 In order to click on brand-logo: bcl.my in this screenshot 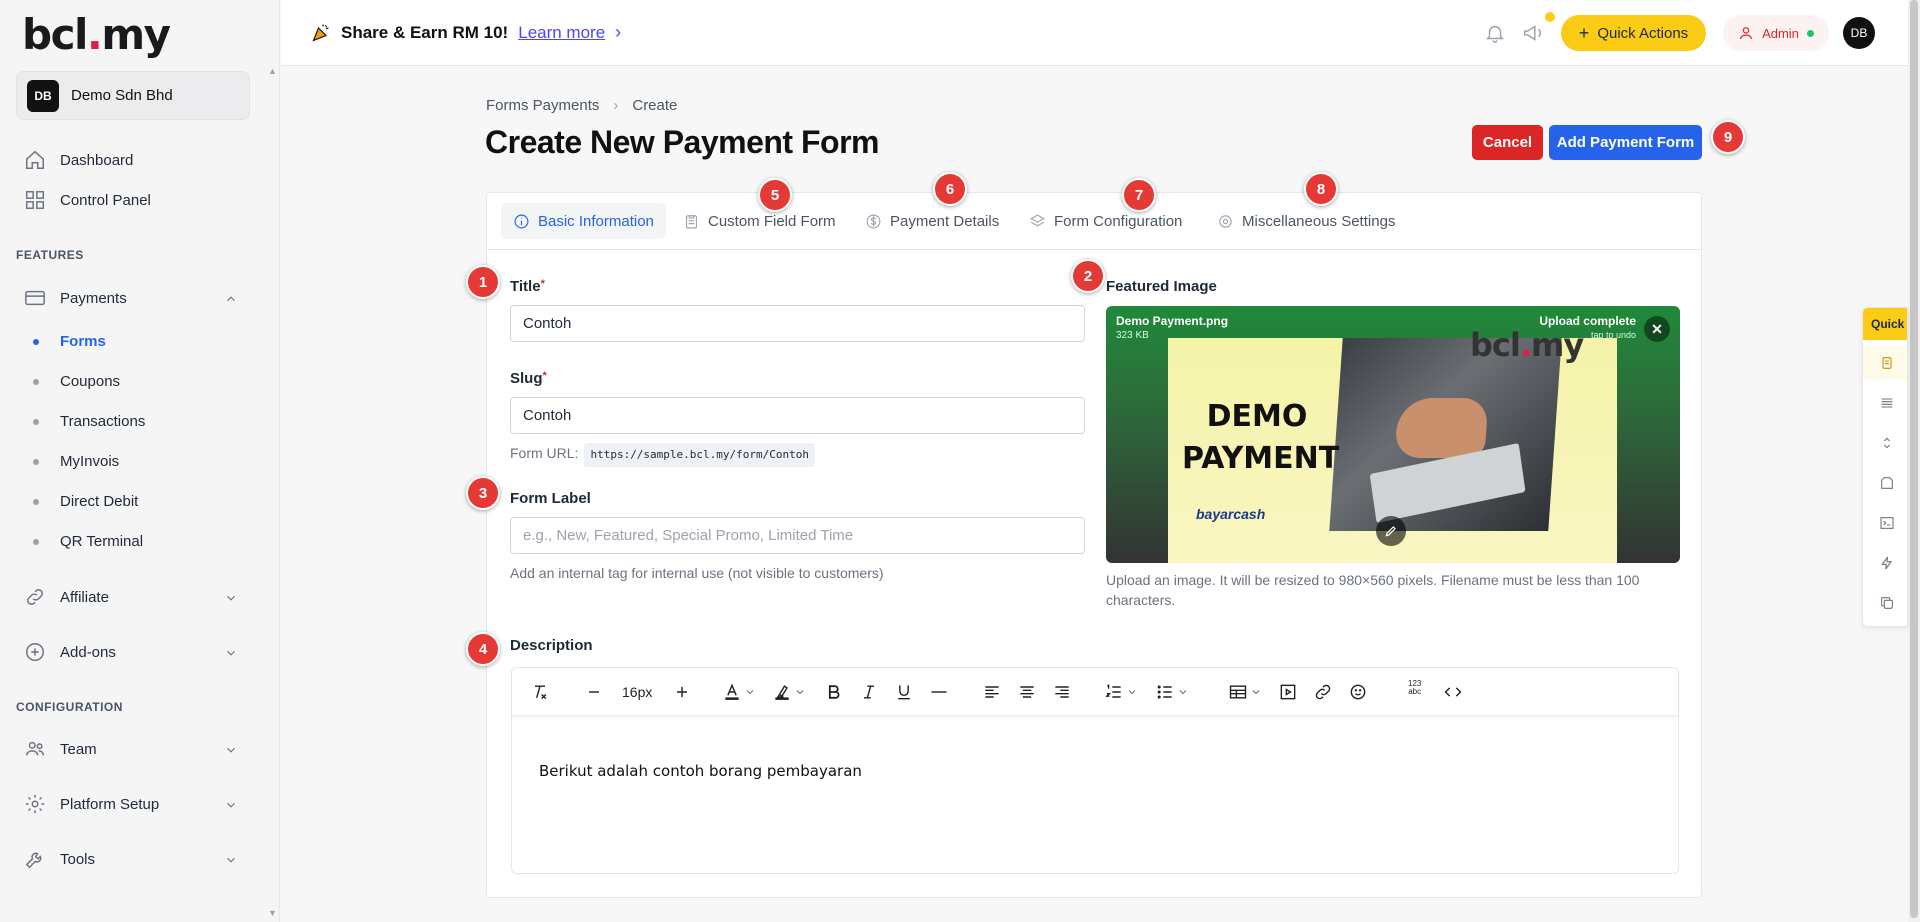, I will do `click(96, 34)`.